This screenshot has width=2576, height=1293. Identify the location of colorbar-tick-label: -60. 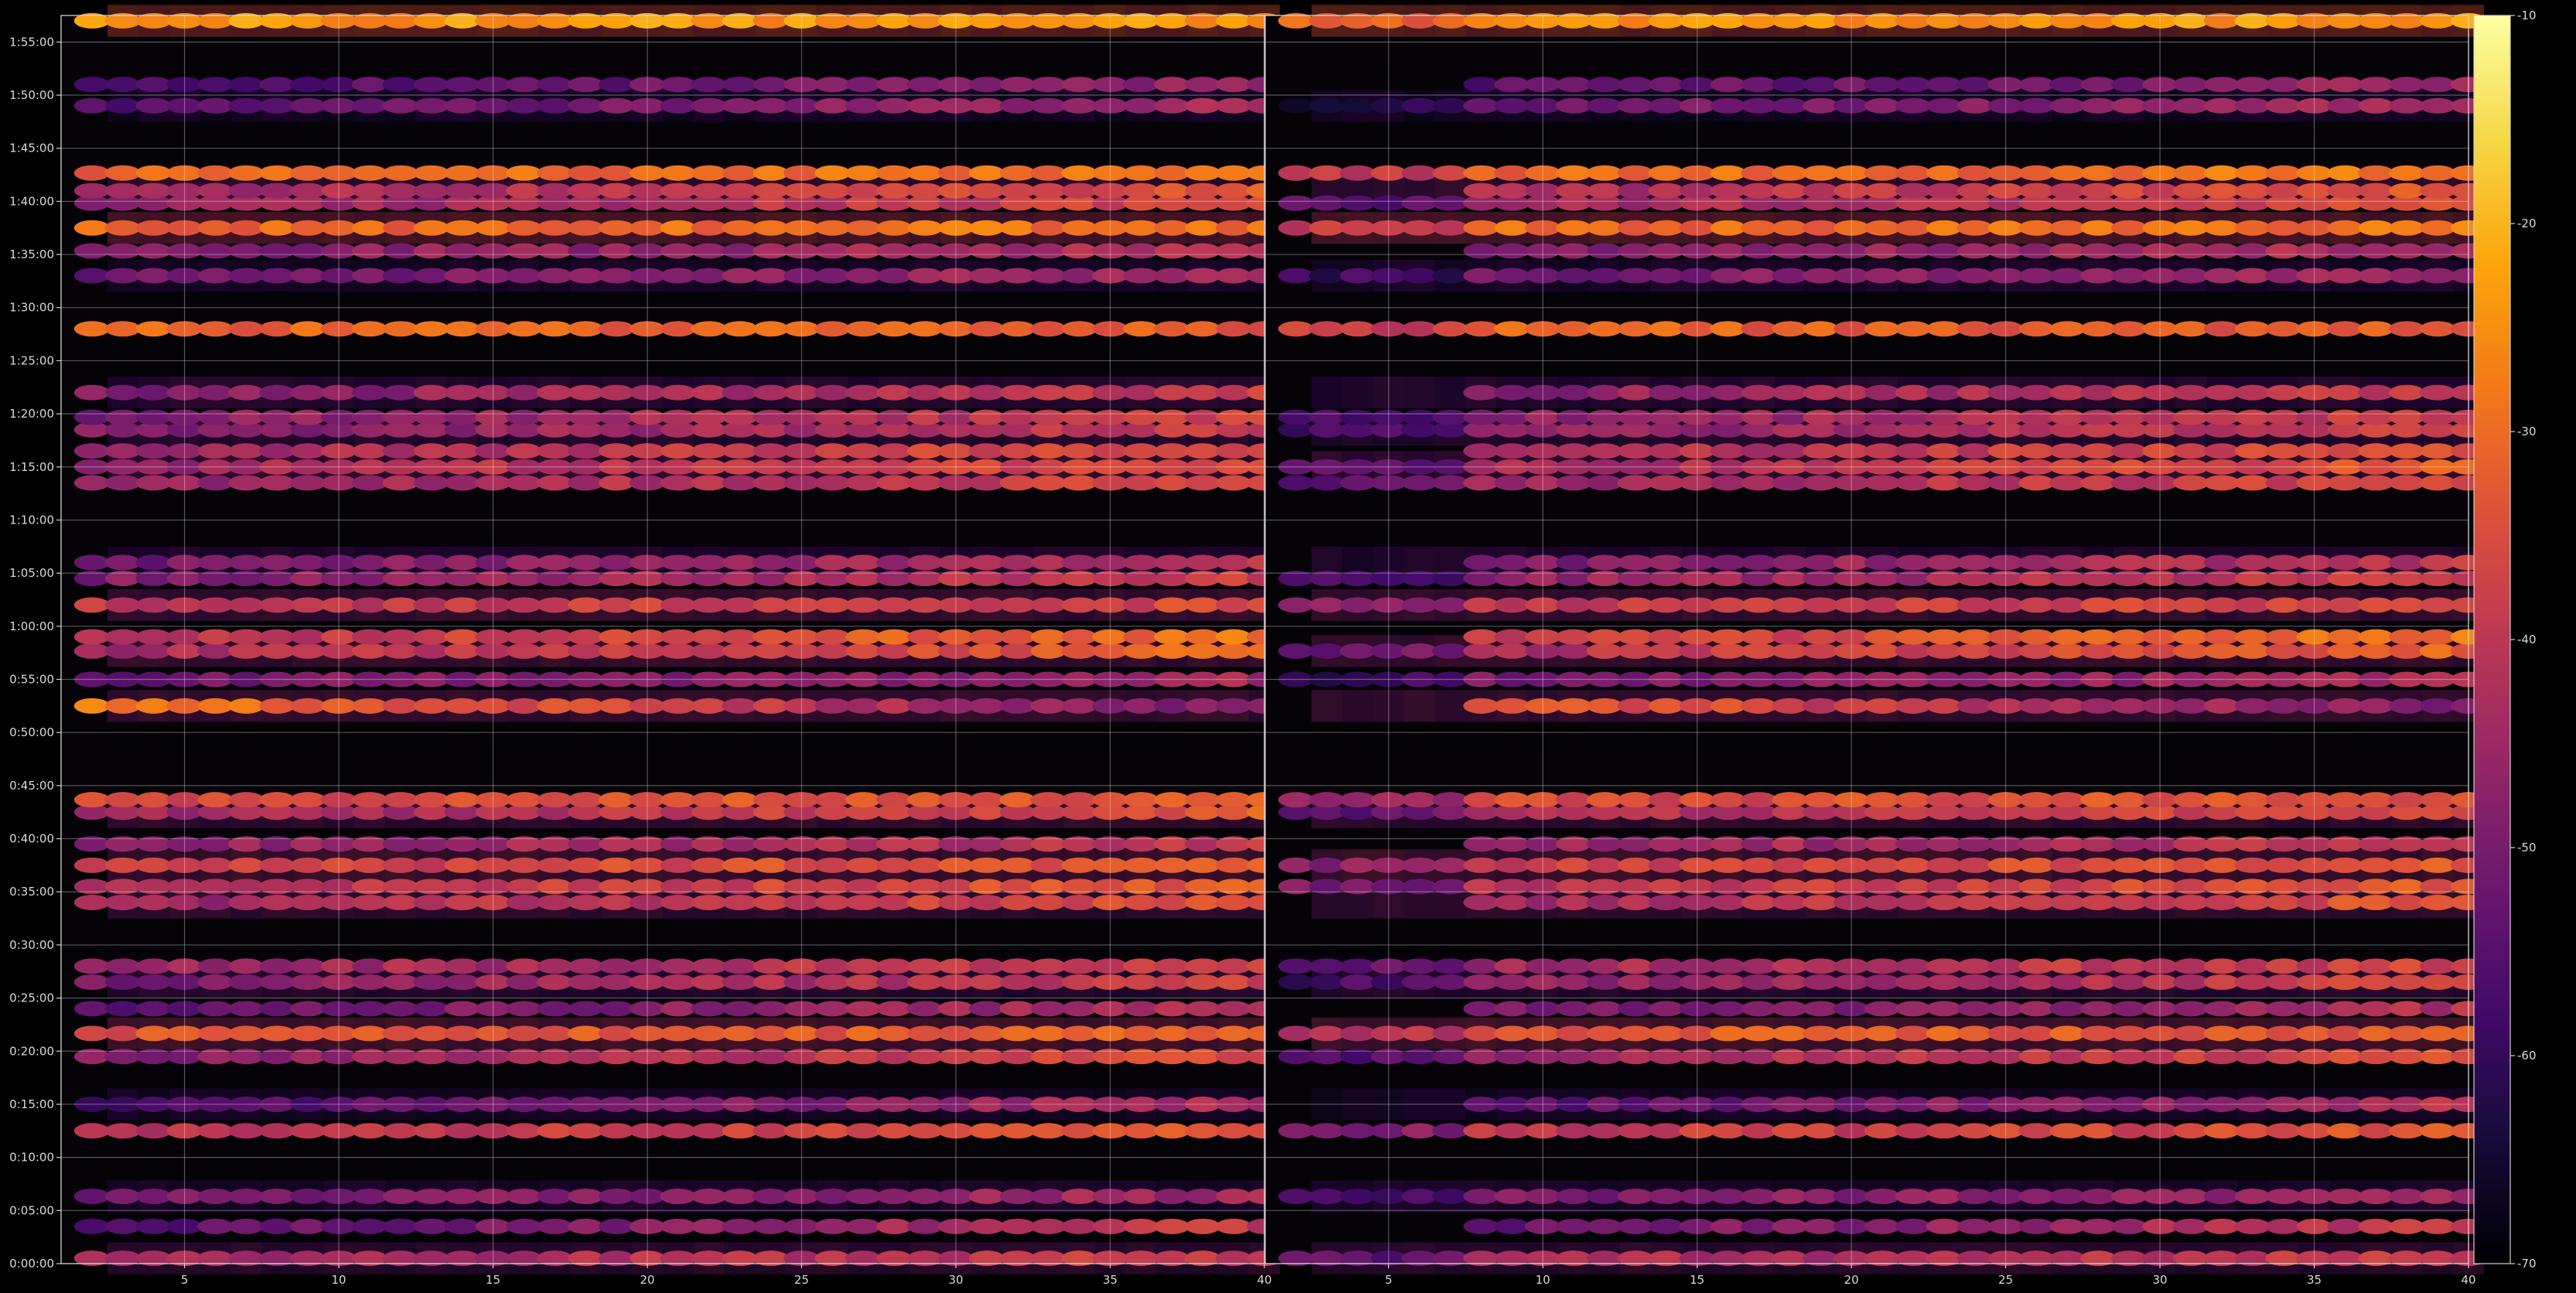
(2527, 1056).